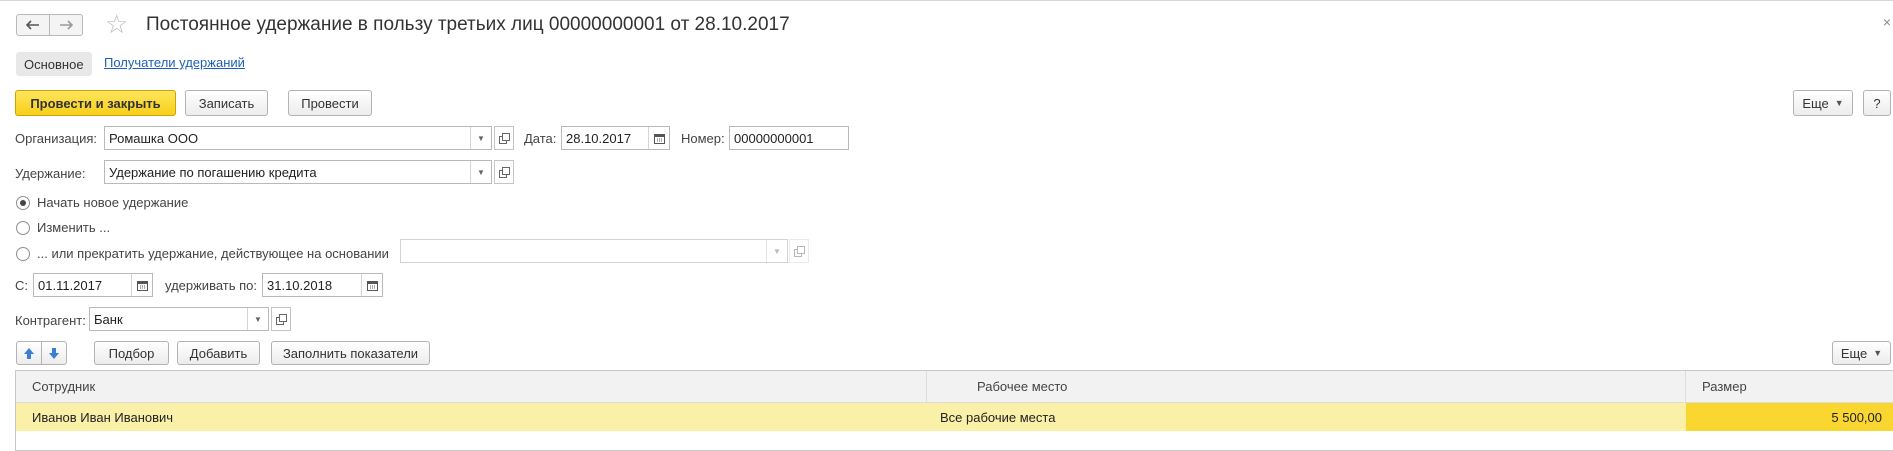  I want to click on cell-amount: 5 500,00, so click(1789, 417).